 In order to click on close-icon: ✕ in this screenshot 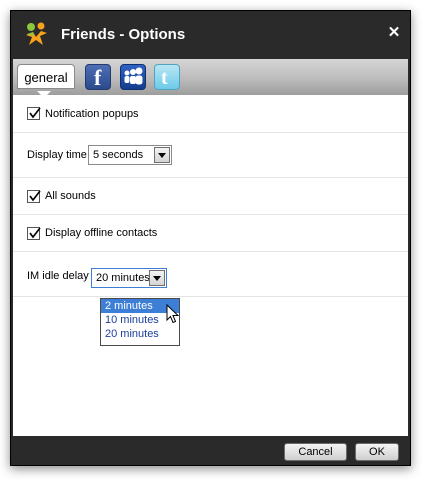, I will do `click(394, 33)`.